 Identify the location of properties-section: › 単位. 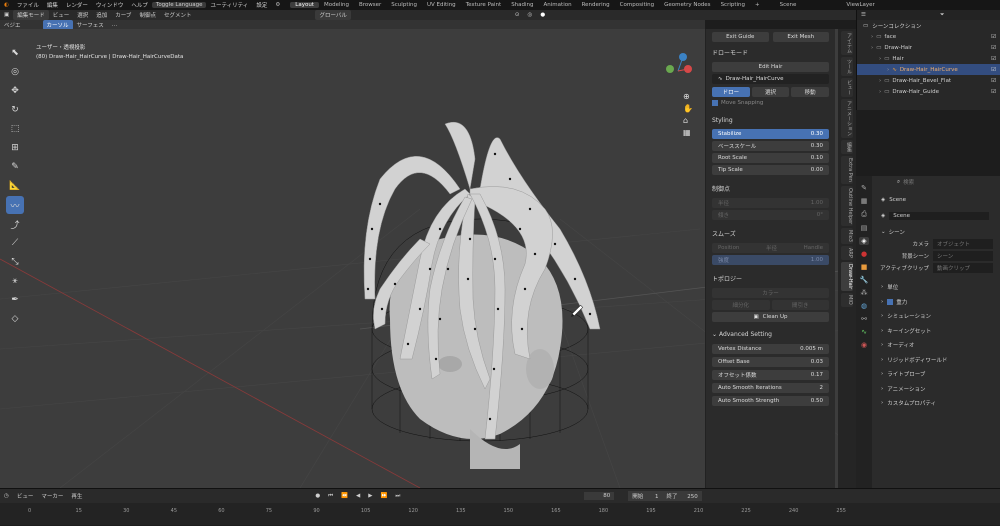
(928, 287).